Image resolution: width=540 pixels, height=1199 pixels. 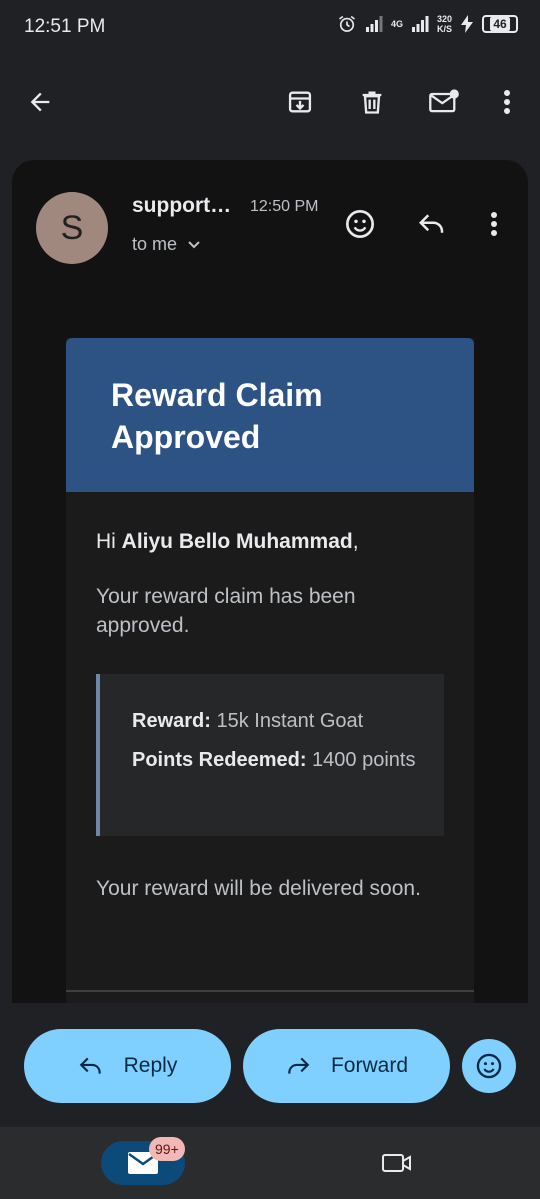 I want to click on recipients-toggle: to me, so click(x=166, y=244).